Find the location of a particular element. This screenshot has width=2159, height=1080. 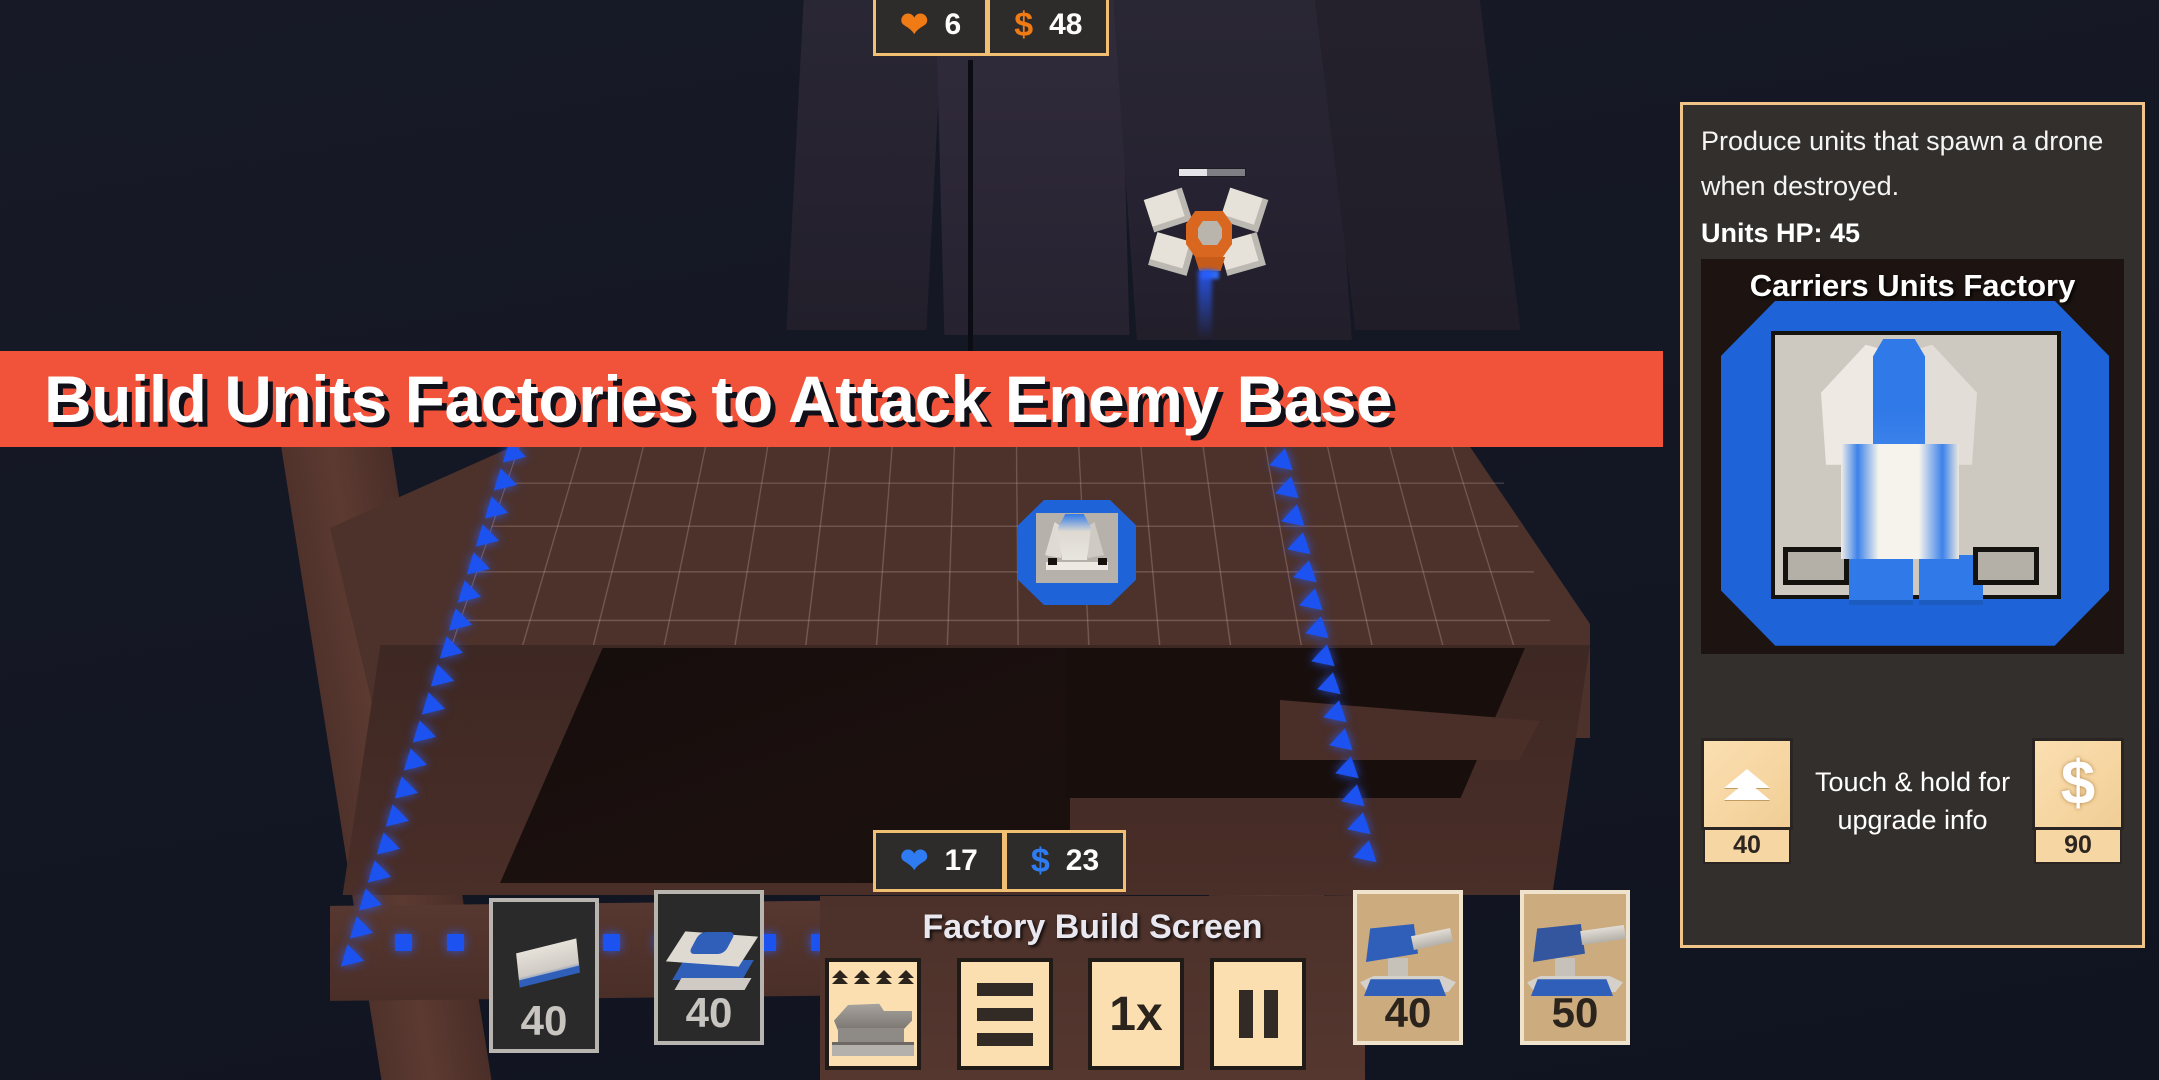

turret-upgrade-button is located at coordinates (873, 1014).